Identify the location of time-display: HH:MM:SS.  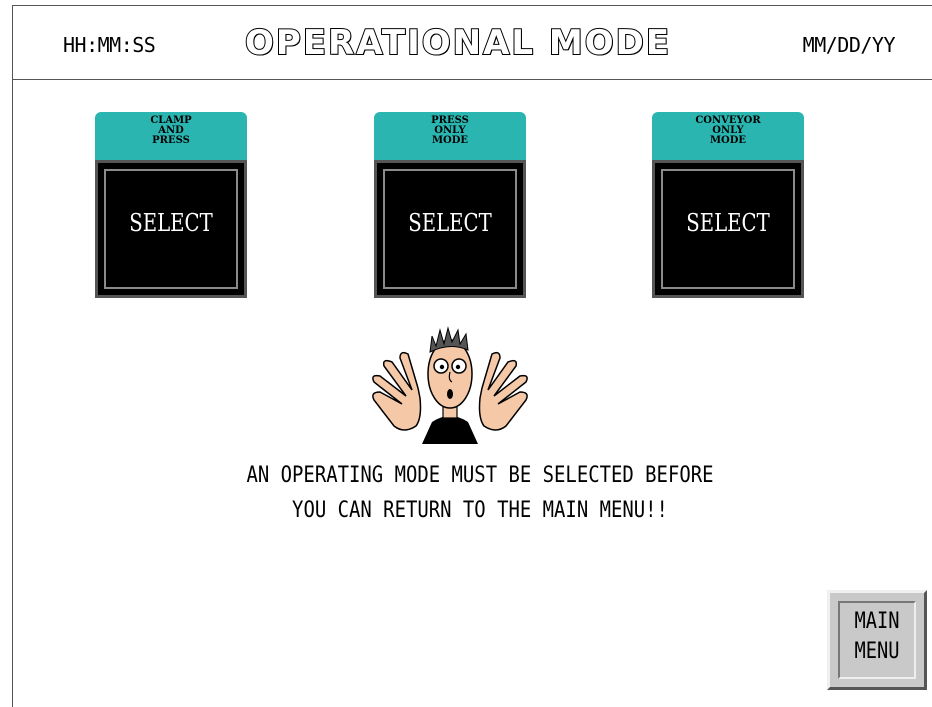
(109, 45).